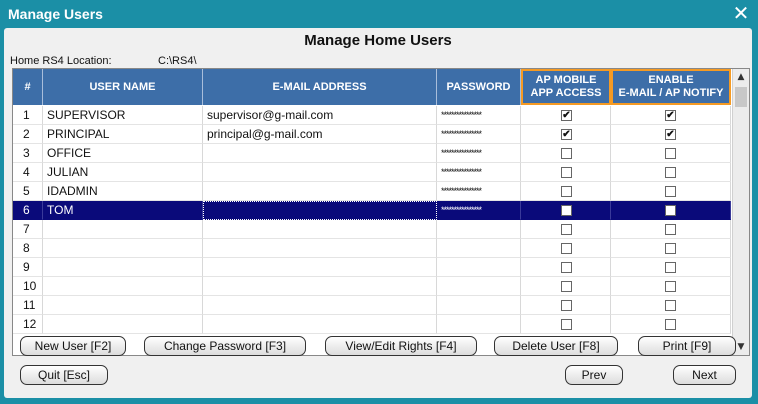  Describe the element at coordinates (123, 191) in the screenshot. I see `user-name-cell: IDADMIN` at that location.